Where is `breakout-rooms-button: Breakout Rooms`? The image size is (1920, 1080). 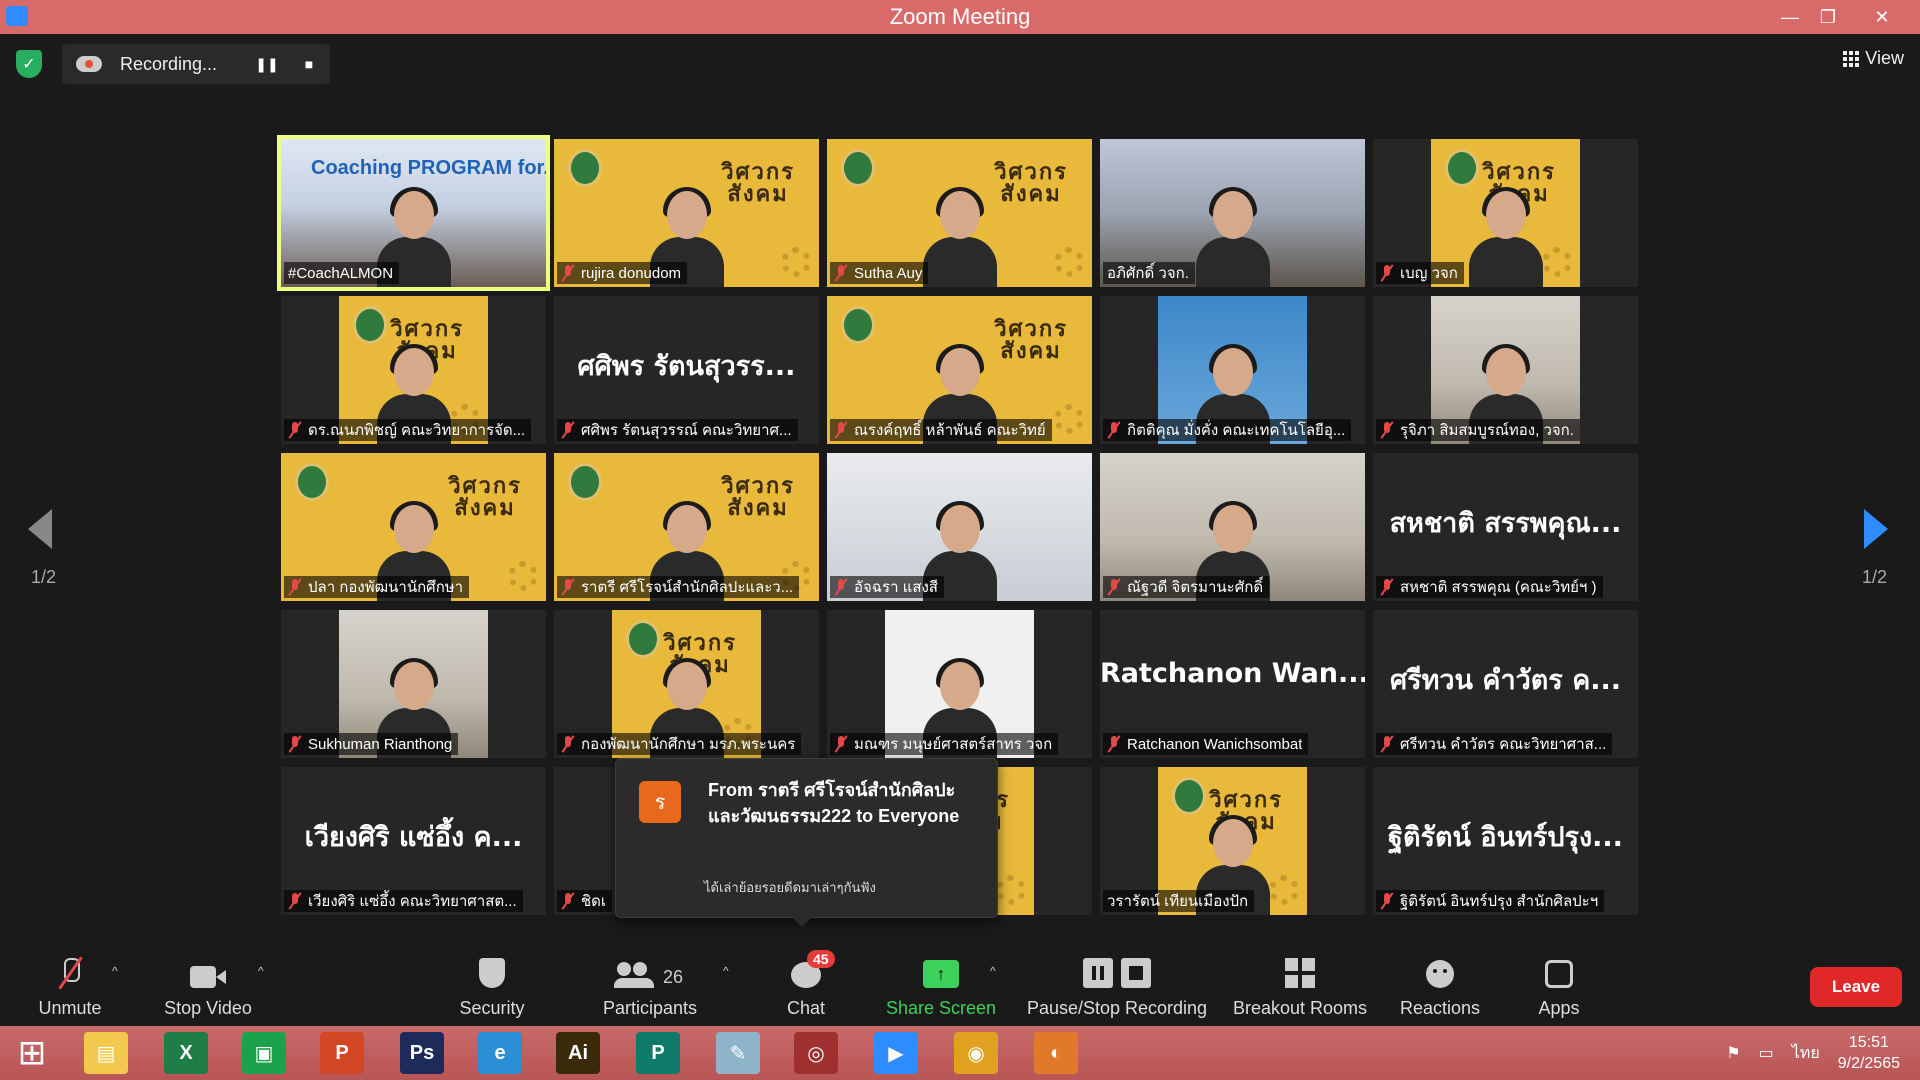
breakout-rooms-button: Breakout Rooms is located at coordinates (1300, 985).